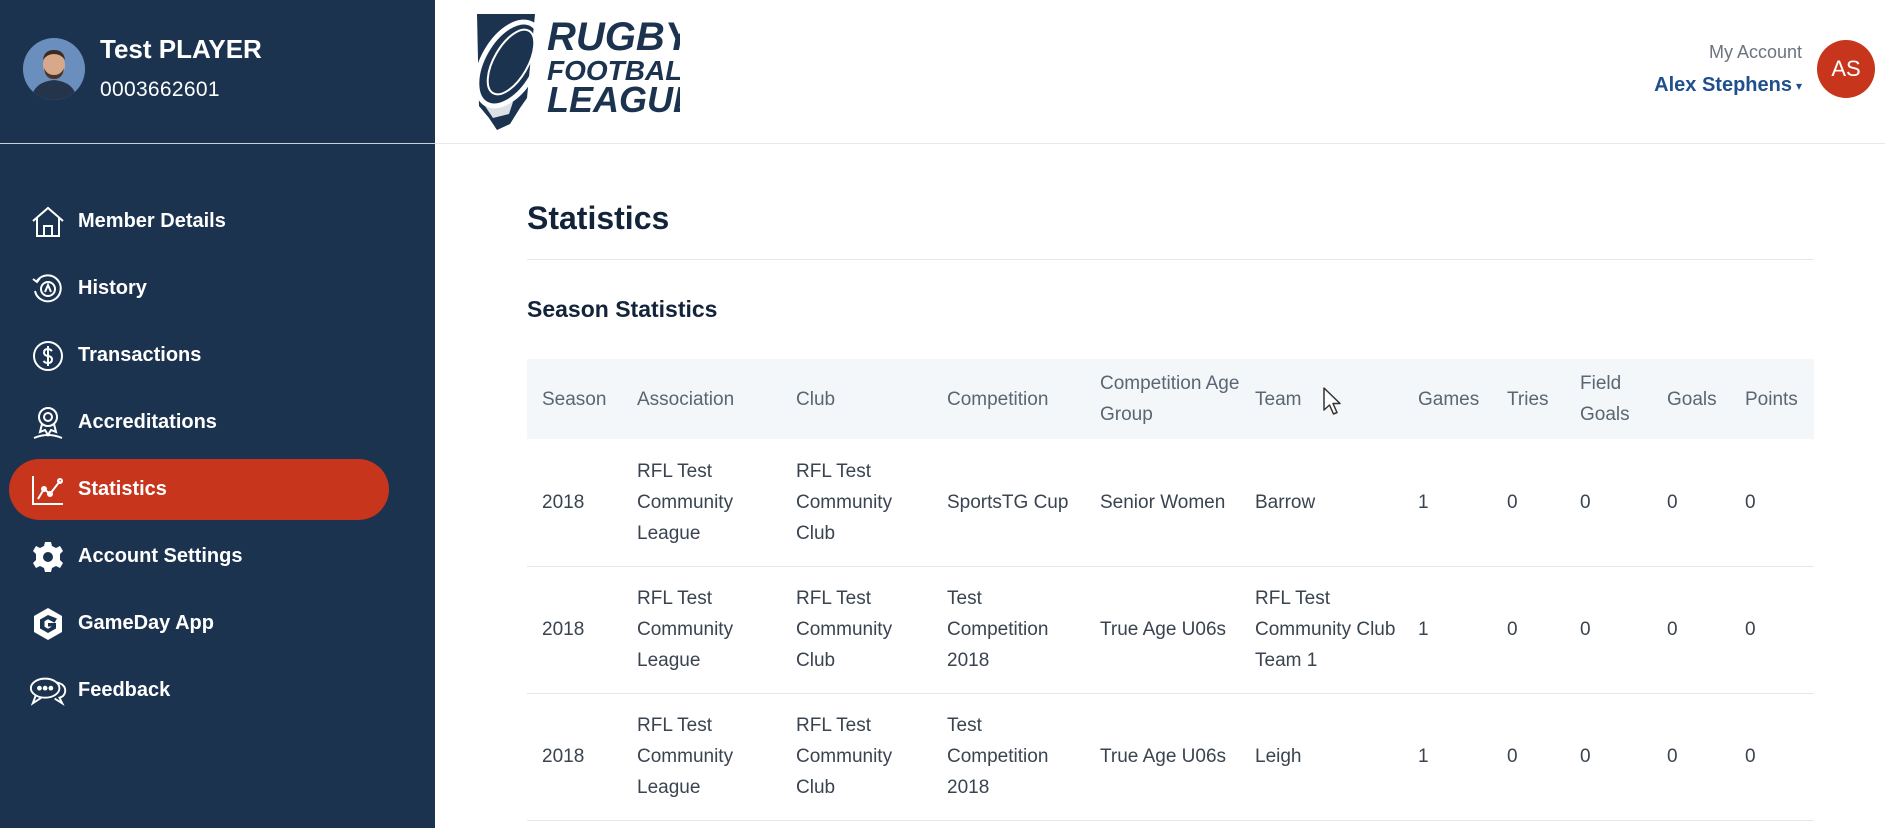  I want to click on profile-avatar, so click(54, 69).